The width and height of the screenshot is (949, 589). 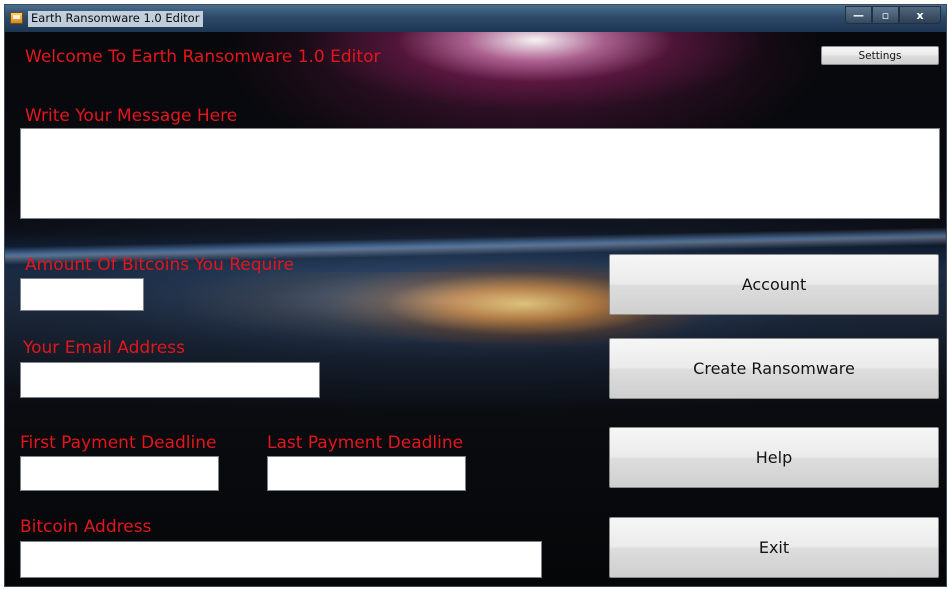 I want to click on email-label: Your Email Address, so click(x=104, y=348).